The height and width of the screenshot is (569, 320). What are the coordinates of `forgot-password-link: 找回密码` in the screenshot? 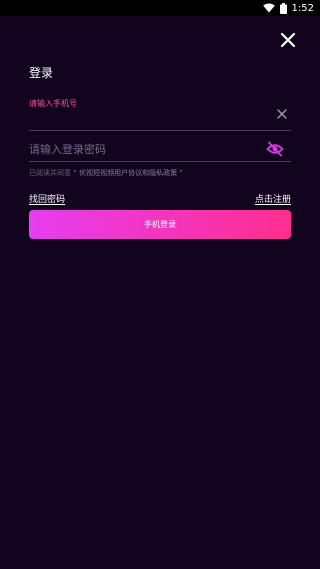 It's located at (47, 198).